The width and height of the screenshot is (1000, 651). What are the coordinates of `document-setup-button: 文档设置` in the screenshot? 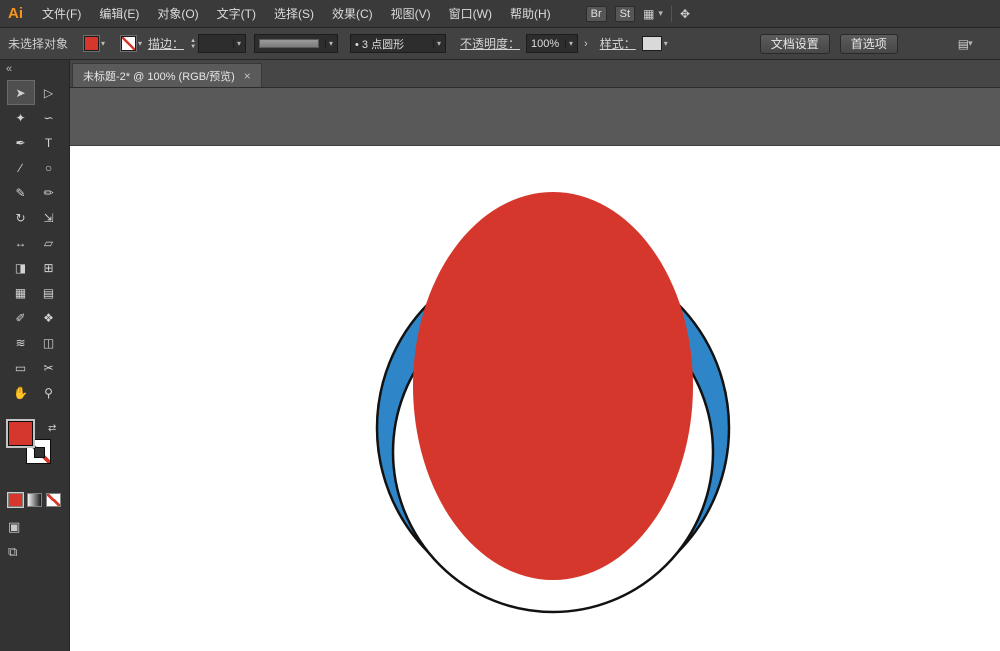 It's located at (794, 43).